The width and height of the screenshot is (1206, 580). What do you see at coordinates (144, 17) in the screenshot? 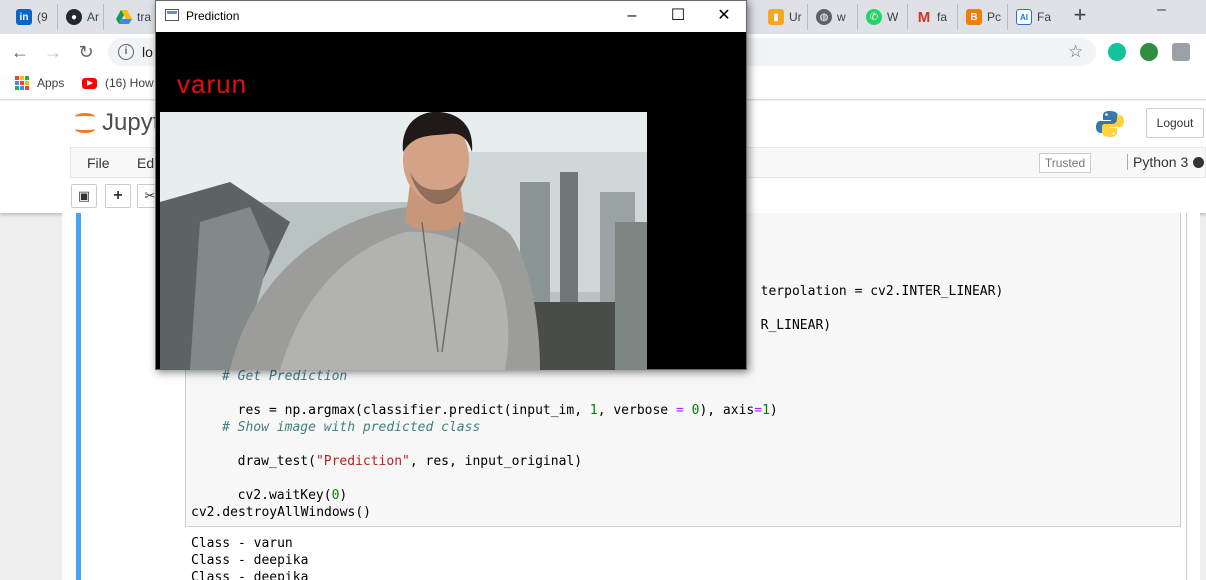
I see `tab-label: tra` at bounding box center [144, 17].